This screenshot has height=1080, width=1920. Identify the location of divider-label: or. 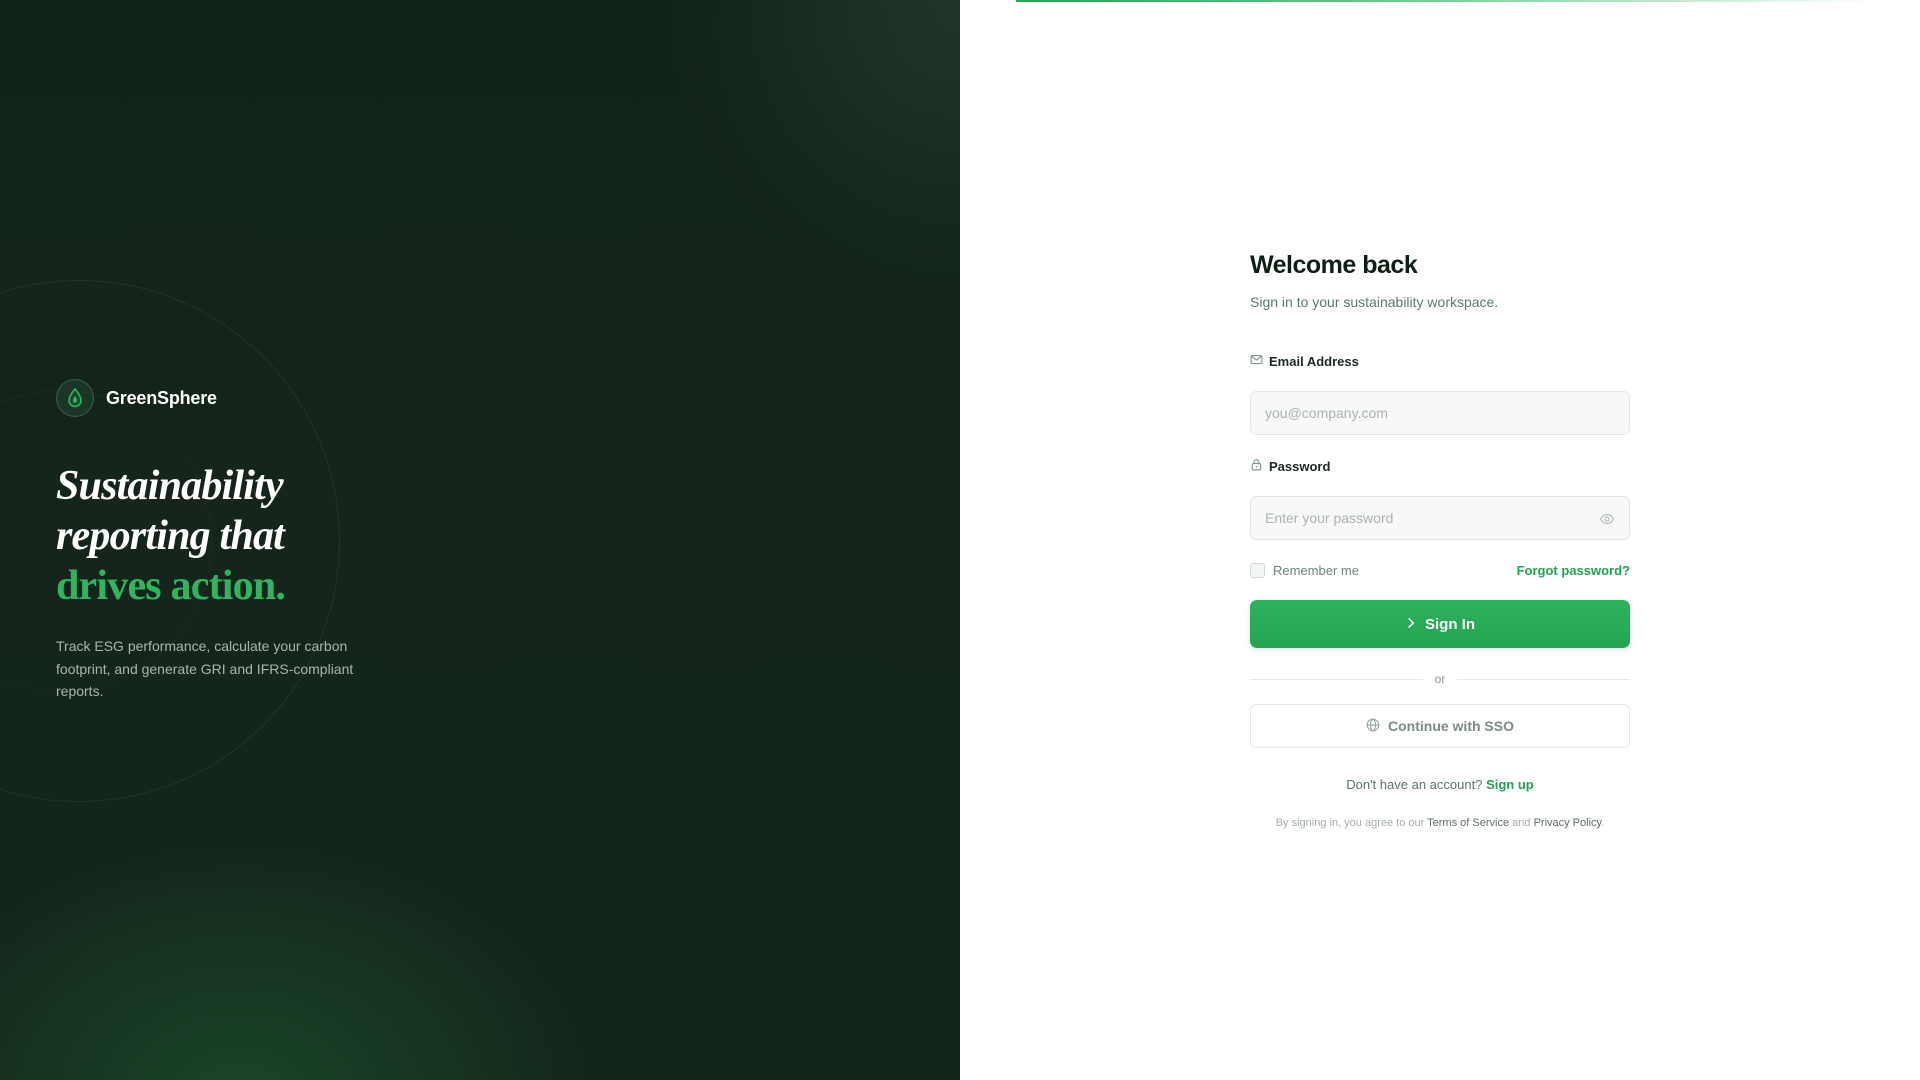
(1440, 679).